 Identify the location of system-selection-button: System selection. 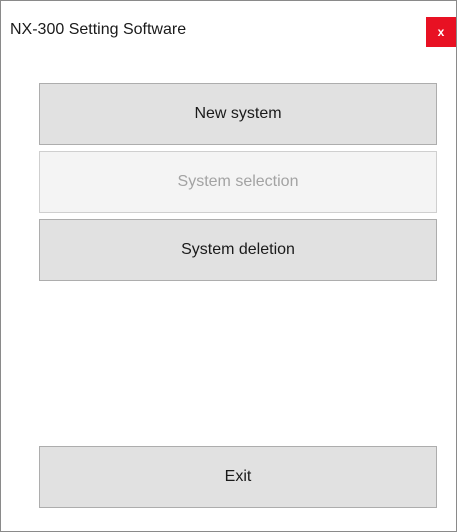
(238, 182).